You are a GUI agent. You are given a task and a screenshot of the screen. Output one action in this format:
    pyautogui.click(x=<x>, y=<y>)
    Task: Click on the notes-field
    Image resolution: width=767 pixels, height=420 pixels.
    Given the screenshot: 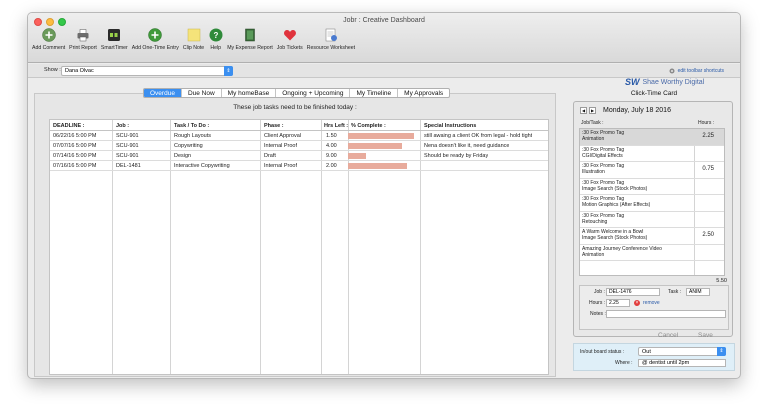 What is the action you would take?
    pyautogui.click(x=666, y=314)
    